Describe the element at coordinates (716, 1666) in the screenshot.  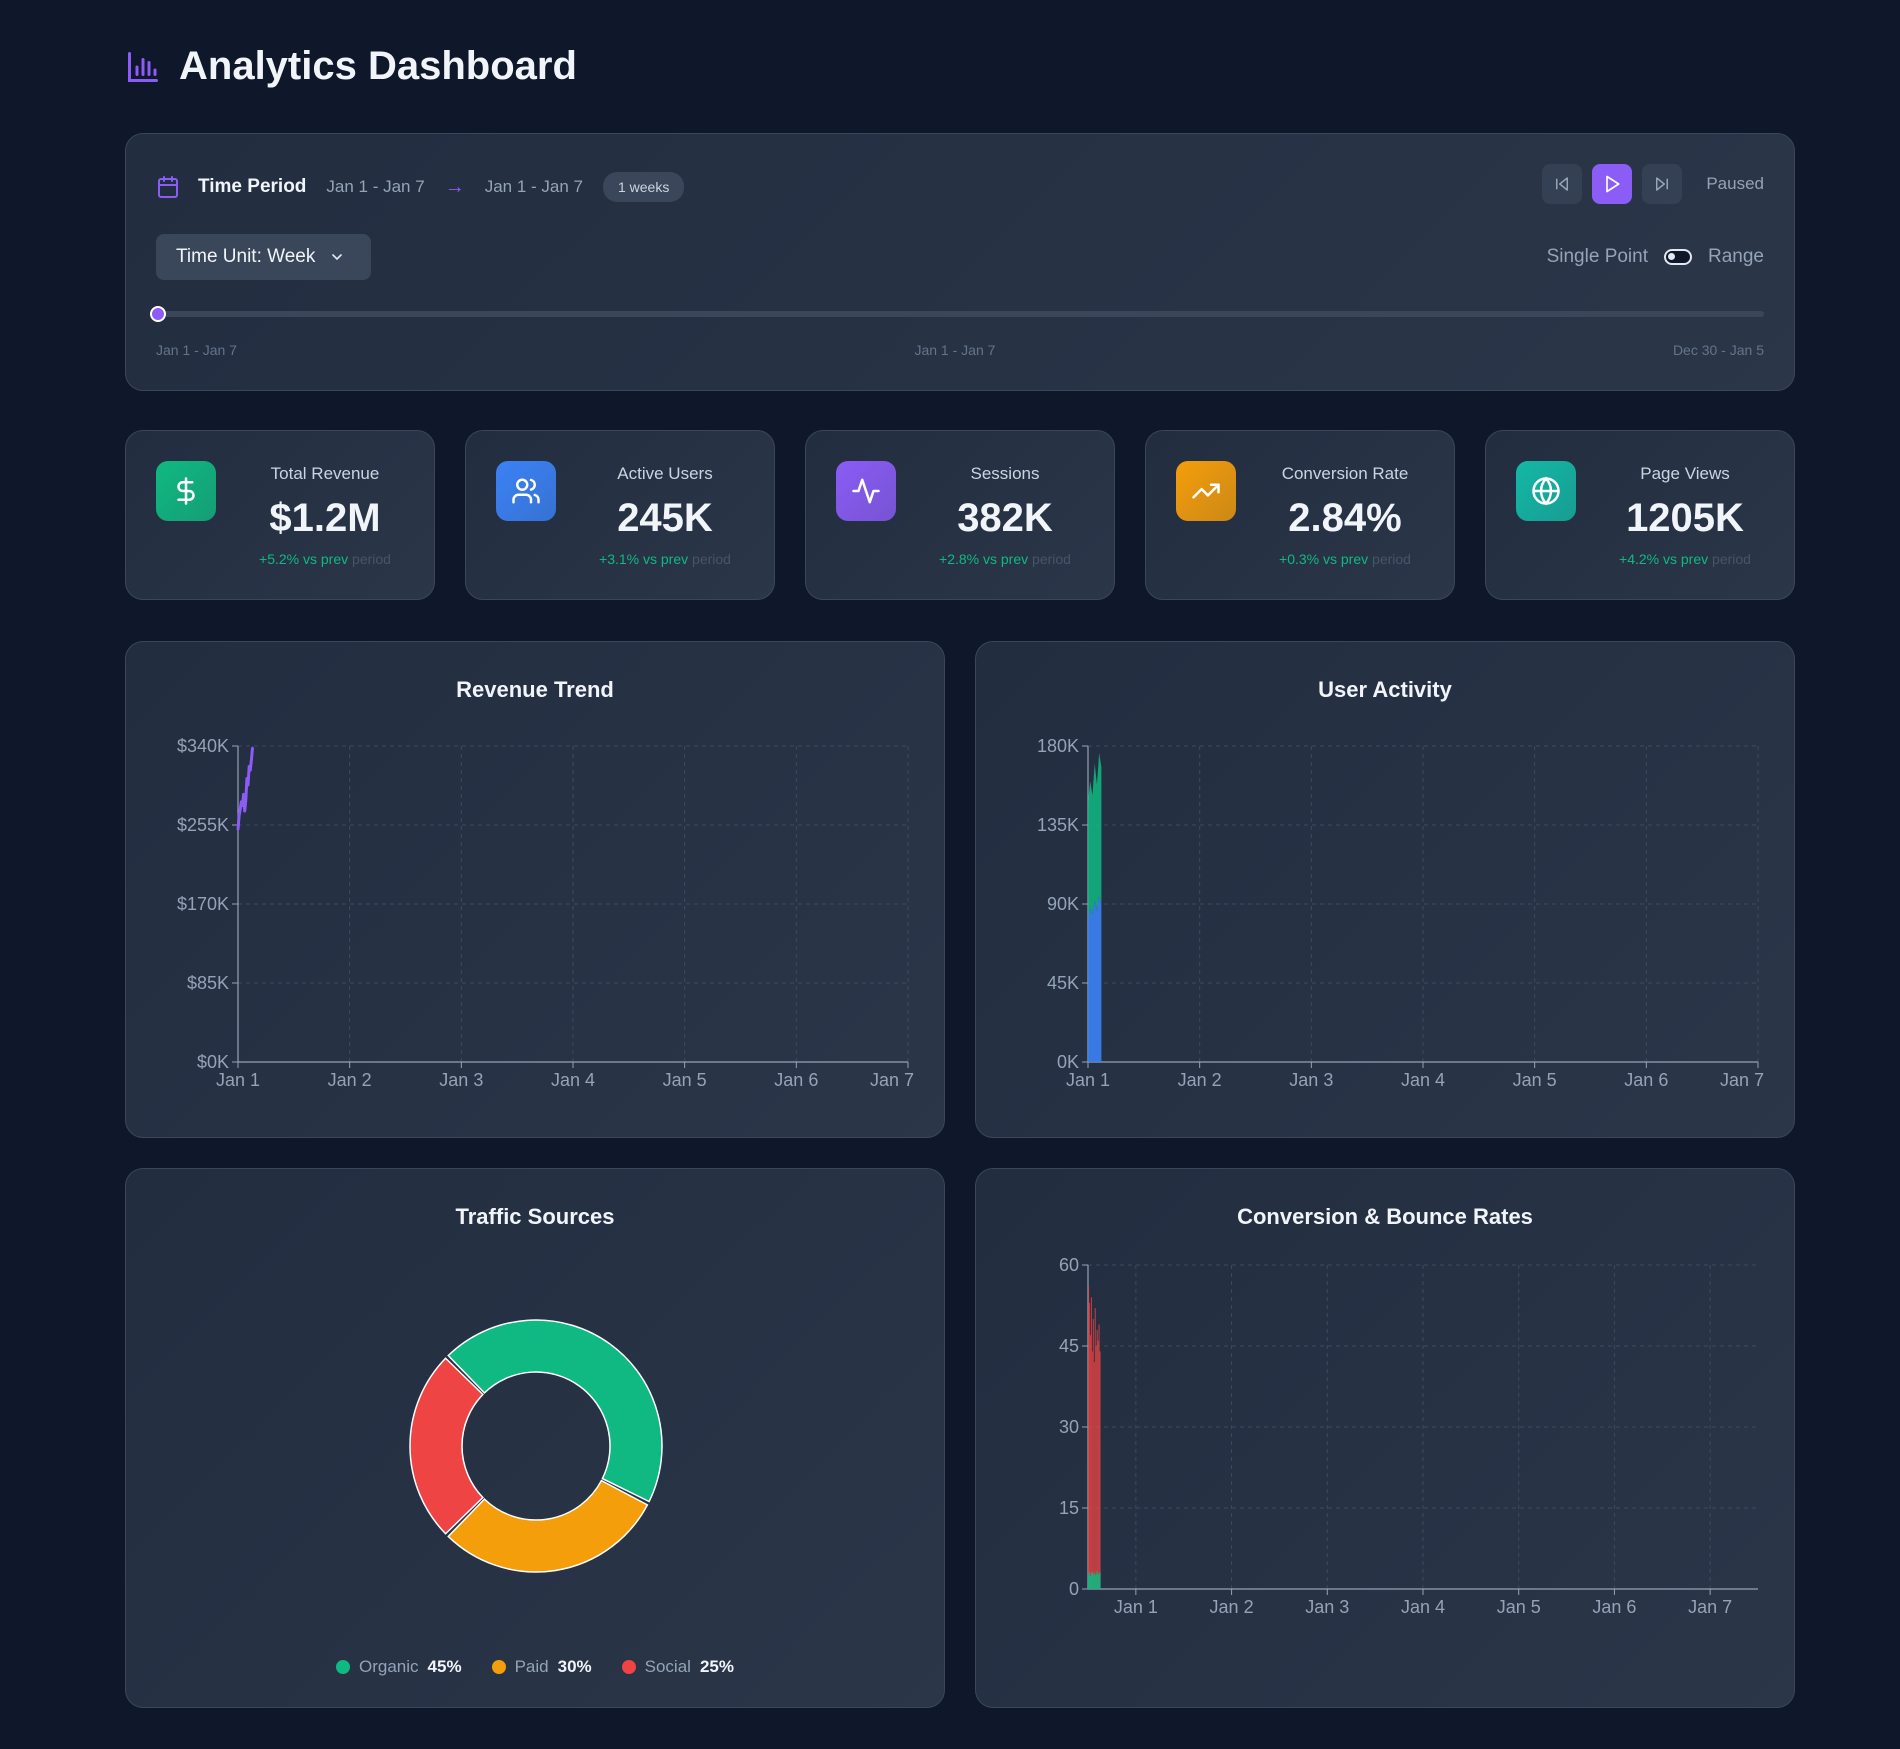
I see `legend-value: 25%` at that location.